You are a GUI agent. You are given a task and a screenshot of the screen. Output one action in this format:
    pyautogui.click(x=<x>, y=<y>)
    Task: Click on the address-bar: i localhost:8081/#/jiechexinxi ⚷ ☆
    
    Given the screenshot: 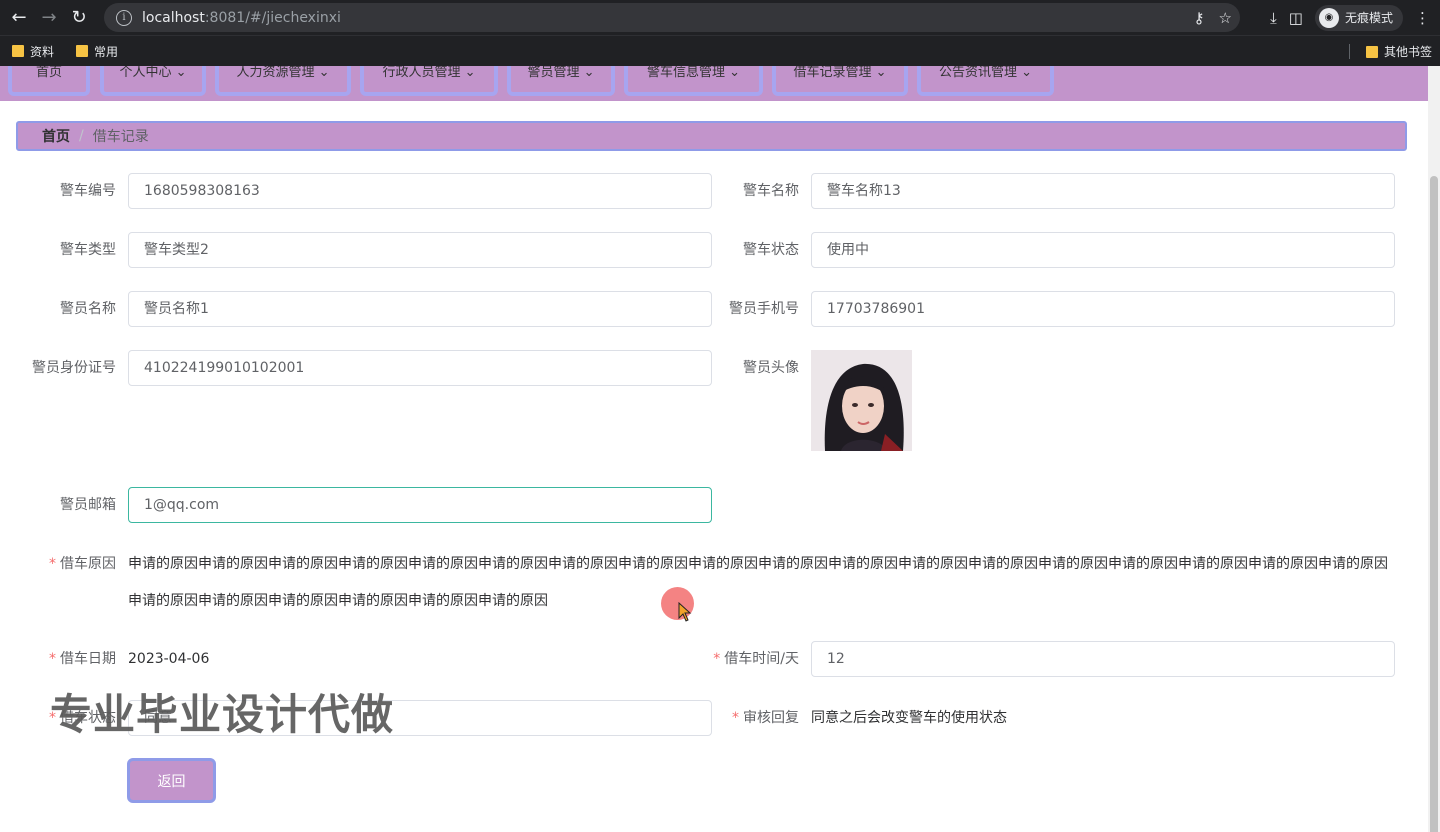 What is the action you would take?
    pyautogui.click(x=672, y=17)
    